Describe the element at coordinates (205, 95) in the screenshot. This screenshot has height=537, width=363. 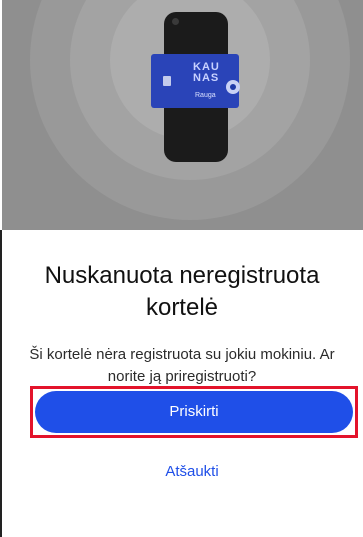
I see `card-logo-subtext: Rauga` at that location.